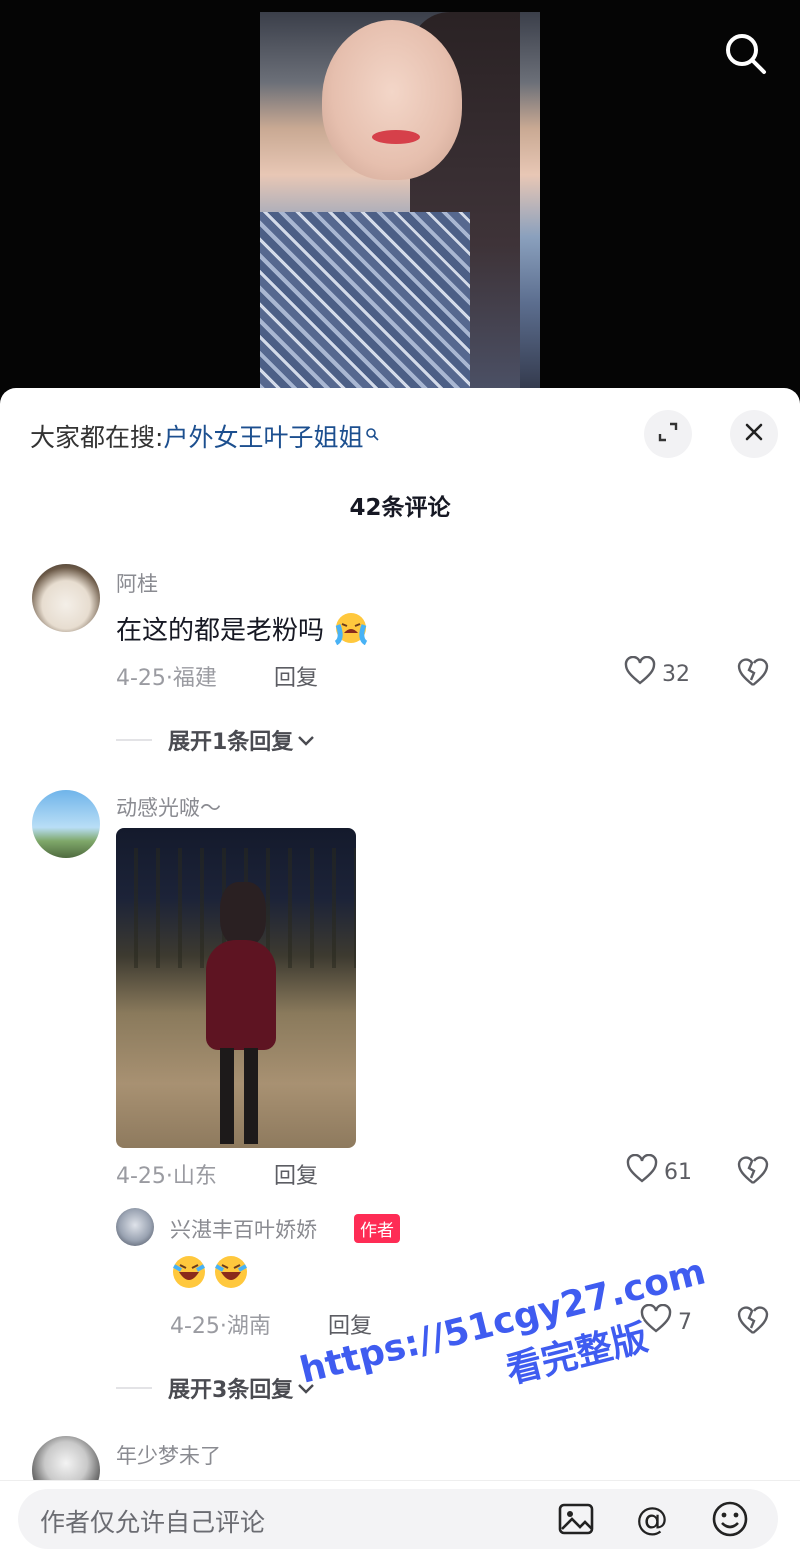  What do you see at coordinates (678, 1172) in the screenshot?
I see `like-count: 61` at bounding box center [678, 1172].